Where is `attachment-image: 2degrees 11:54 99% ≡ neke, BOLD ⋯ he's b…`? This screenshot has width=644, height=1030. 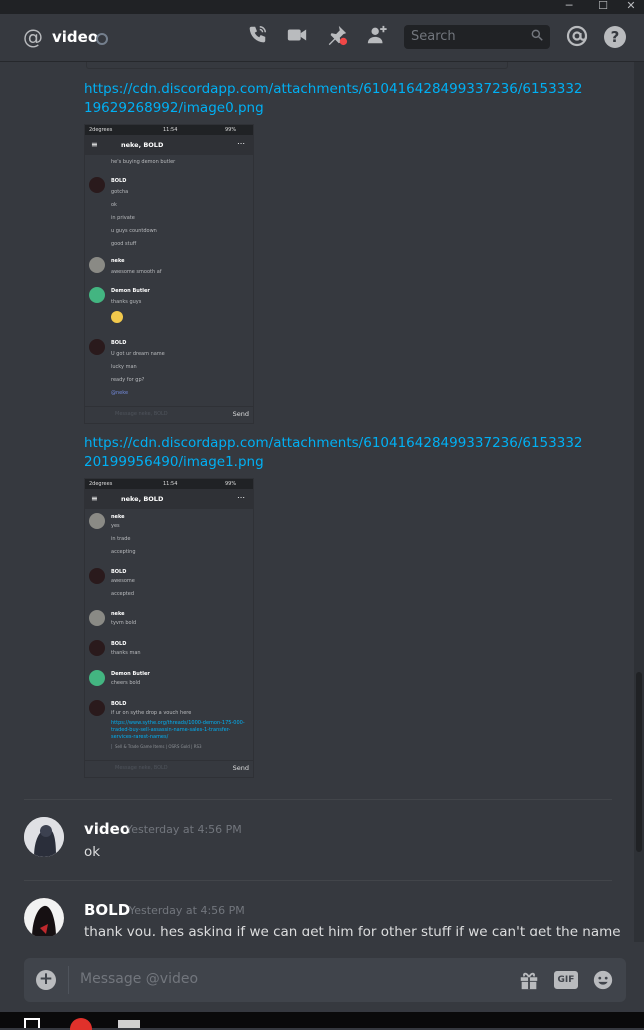
attachment-image: 2degrees 11:54 99% ≡ neke, BOLD ⋯ he's b… is located at coordinates (169, 274).